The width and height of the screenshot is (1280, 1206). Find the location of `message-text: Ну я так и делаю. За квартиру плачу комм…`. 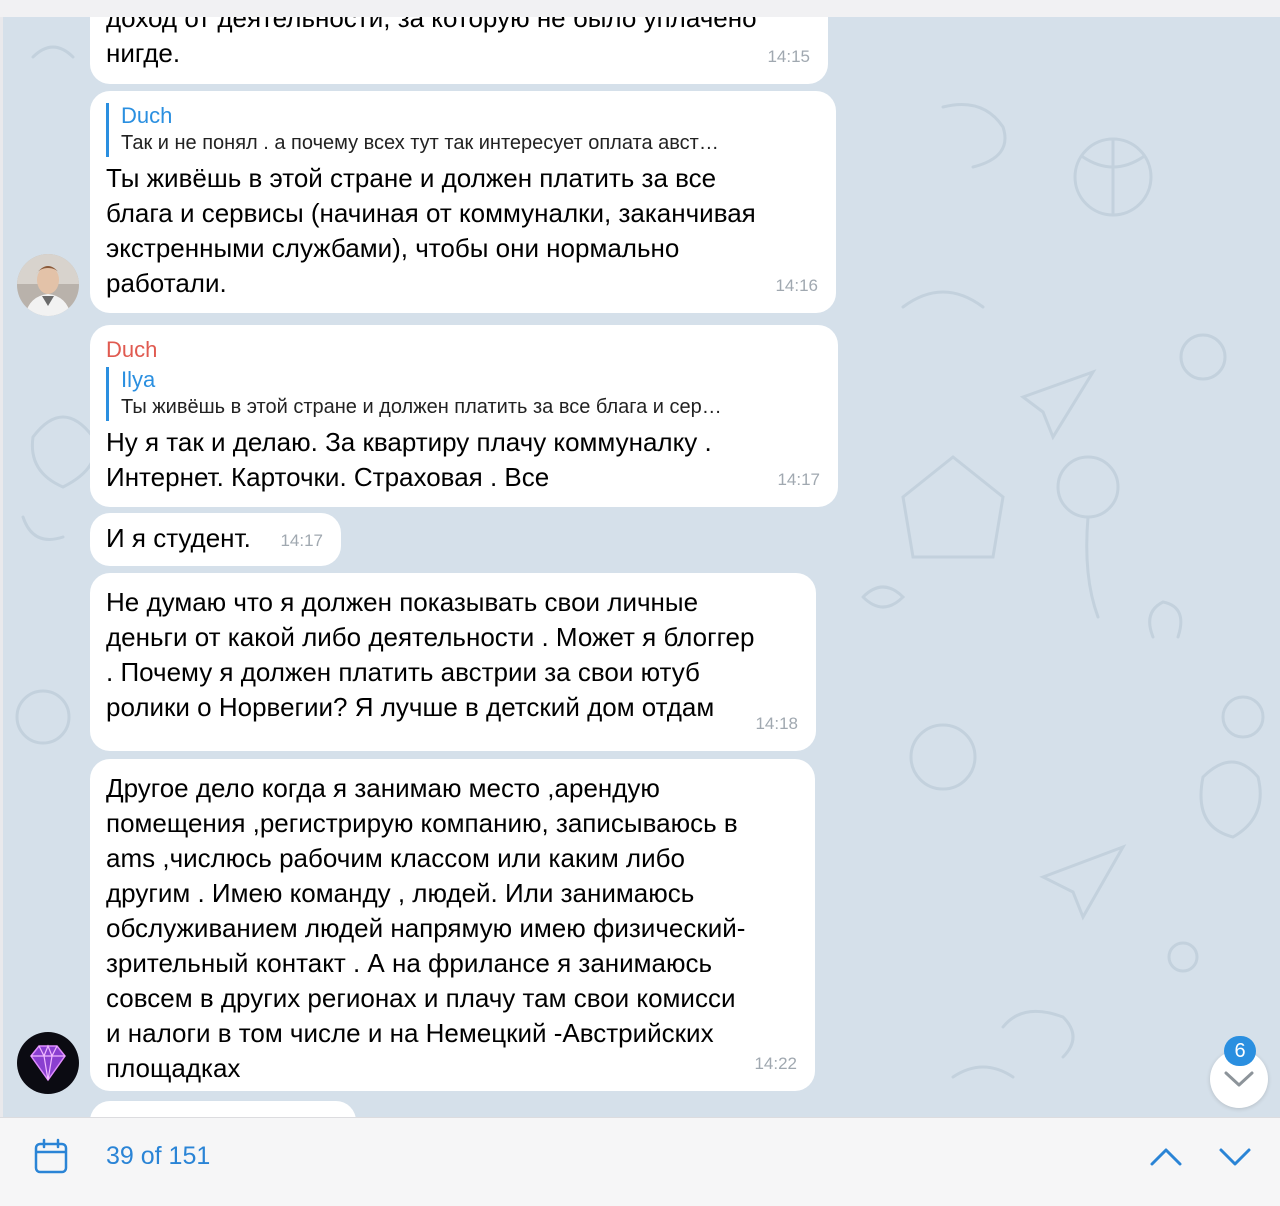

message-text: Ну я так и делаю. За квартиру плачу комм… is located at coordinates (409, 459).